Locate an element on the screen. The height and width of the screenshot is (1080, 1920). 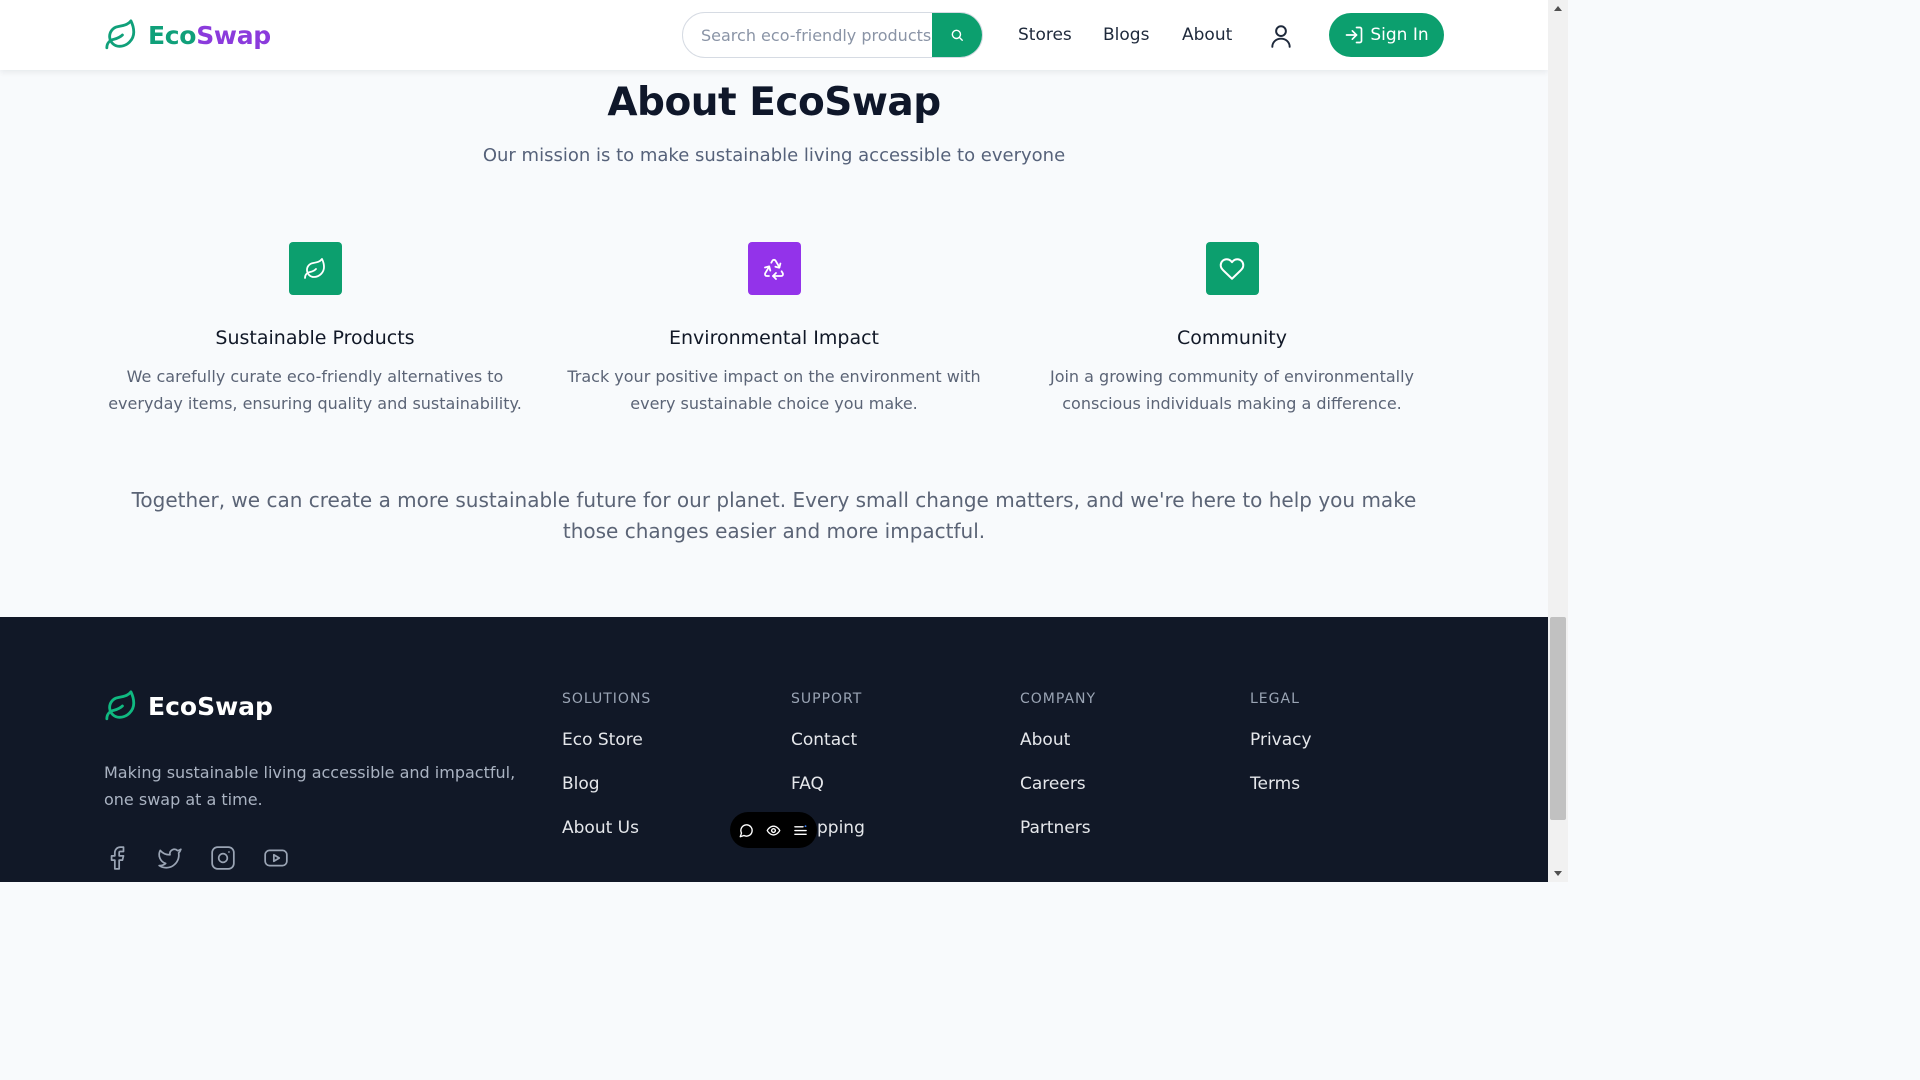
twitter-icon is located at coordinates (170, 858).